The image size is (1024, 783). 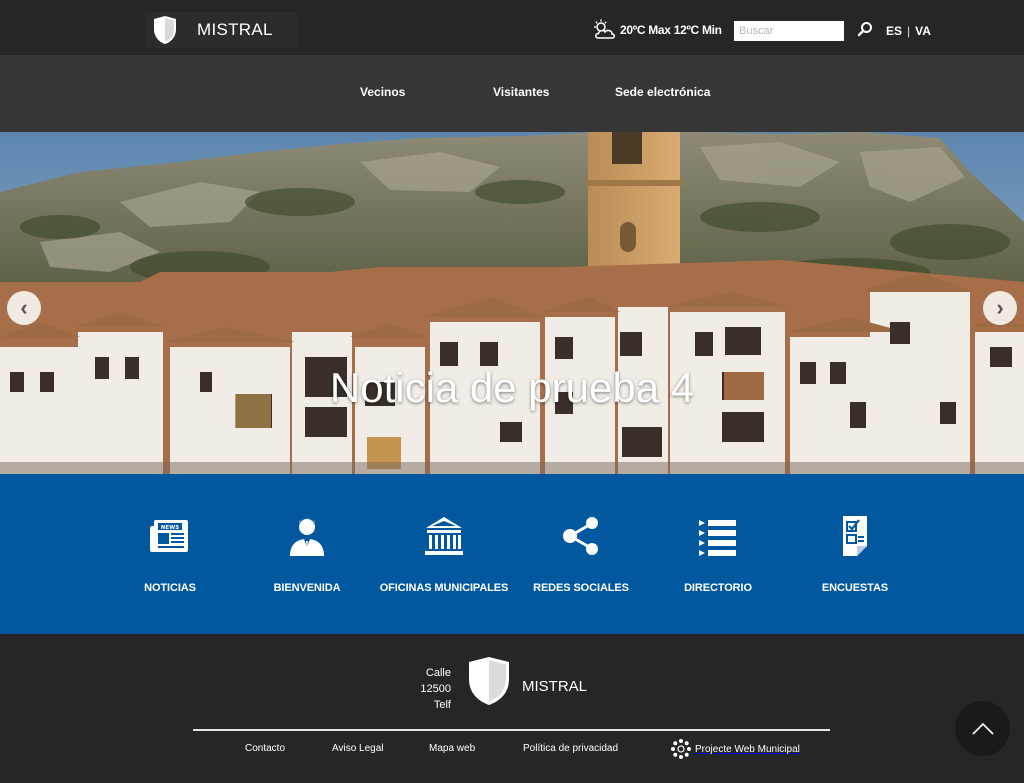 I want to click on quicklink-oficinas-municipales: OFICINAS MUNICIPALES, so click(x=444, y=556).